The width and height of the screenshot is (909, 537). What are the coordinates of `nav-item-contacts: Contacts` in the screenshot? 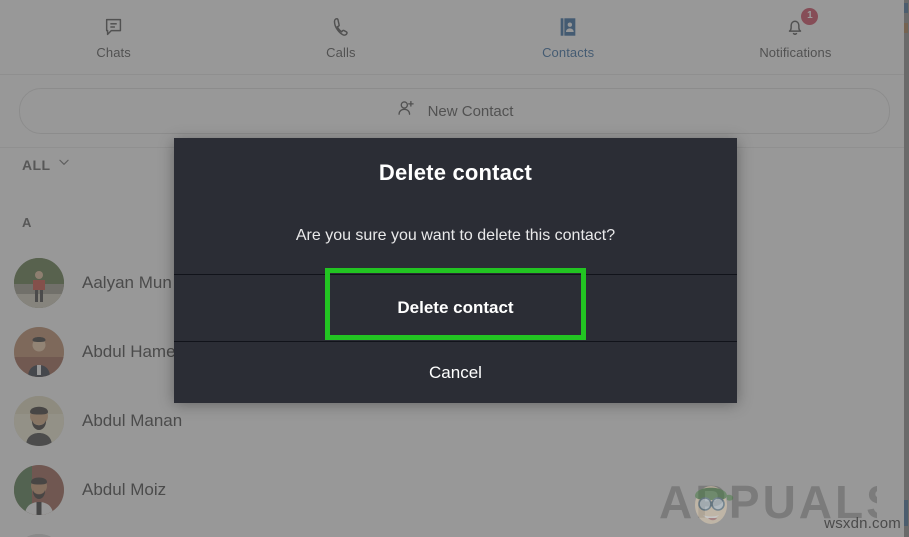 It's located at (568, 37).